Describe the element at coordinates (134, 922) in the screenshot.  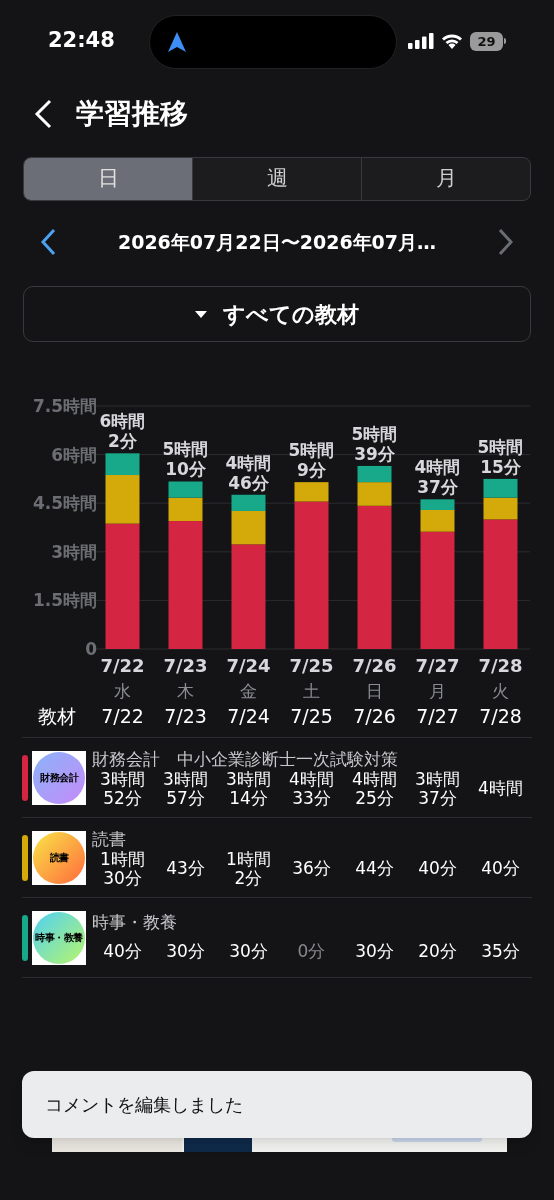
I see `material-title: 時事・教養` at that location.